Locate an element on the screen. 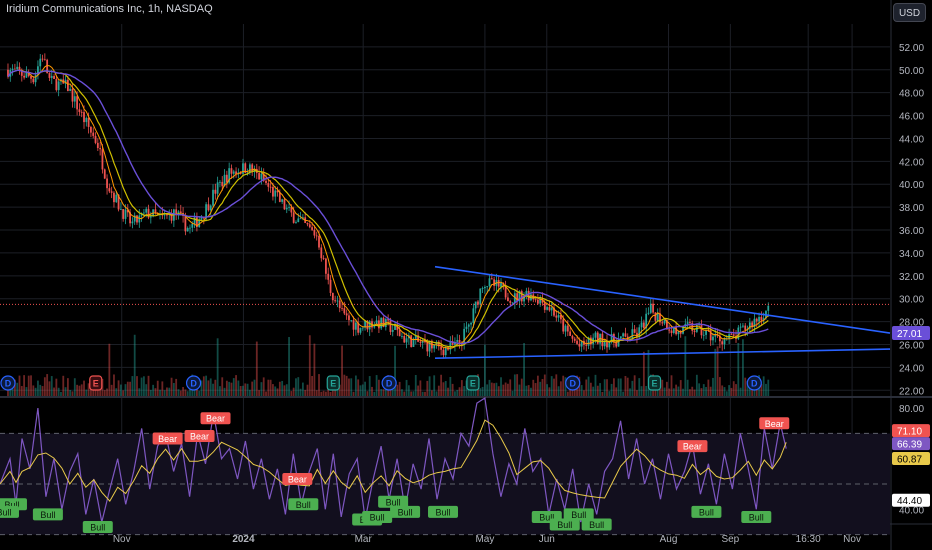 The image size is (932, 550). rsi-value-text: 66.39 is located at coordinates (909, 445).